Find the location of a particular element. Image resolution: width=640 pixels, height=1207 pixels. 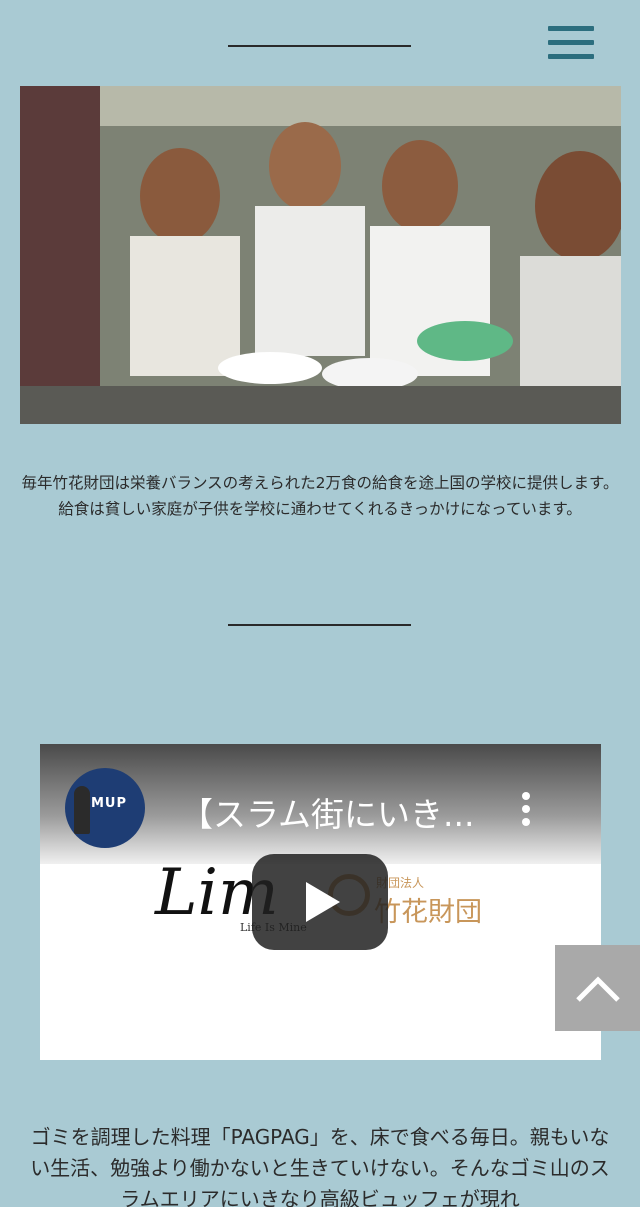

foundation-name: 竹花財団 is located at coordinates (428, 912).